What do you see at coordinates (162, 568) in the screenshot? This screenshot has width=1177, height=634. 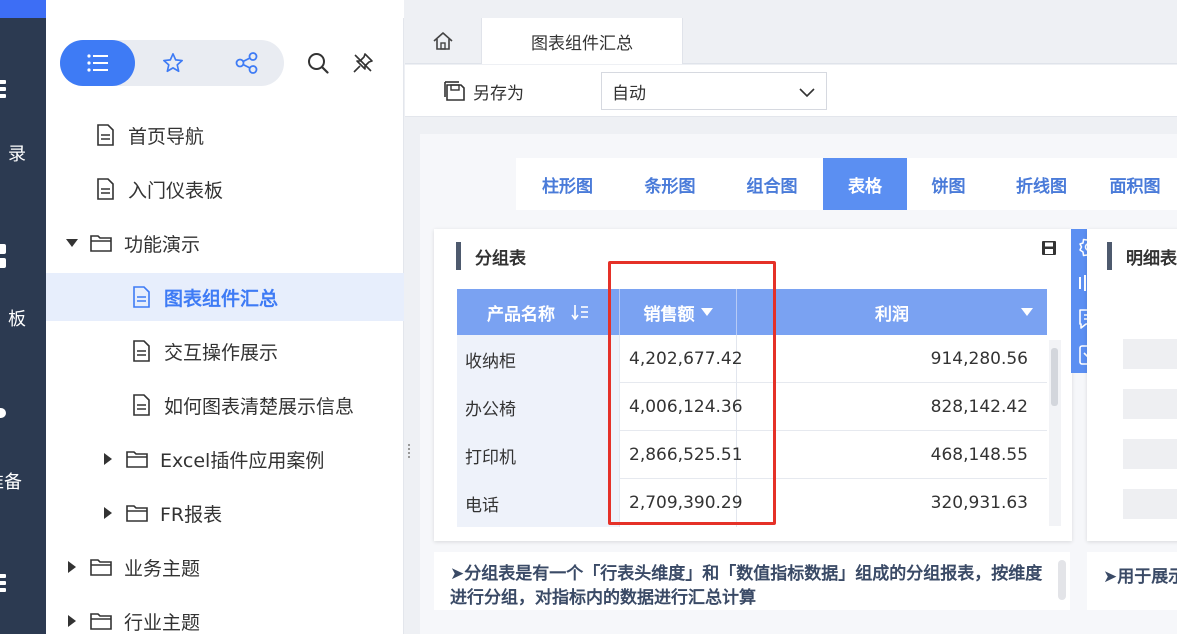 I see `tree-item-label: 业务主题` at bounding box center [162, 568].